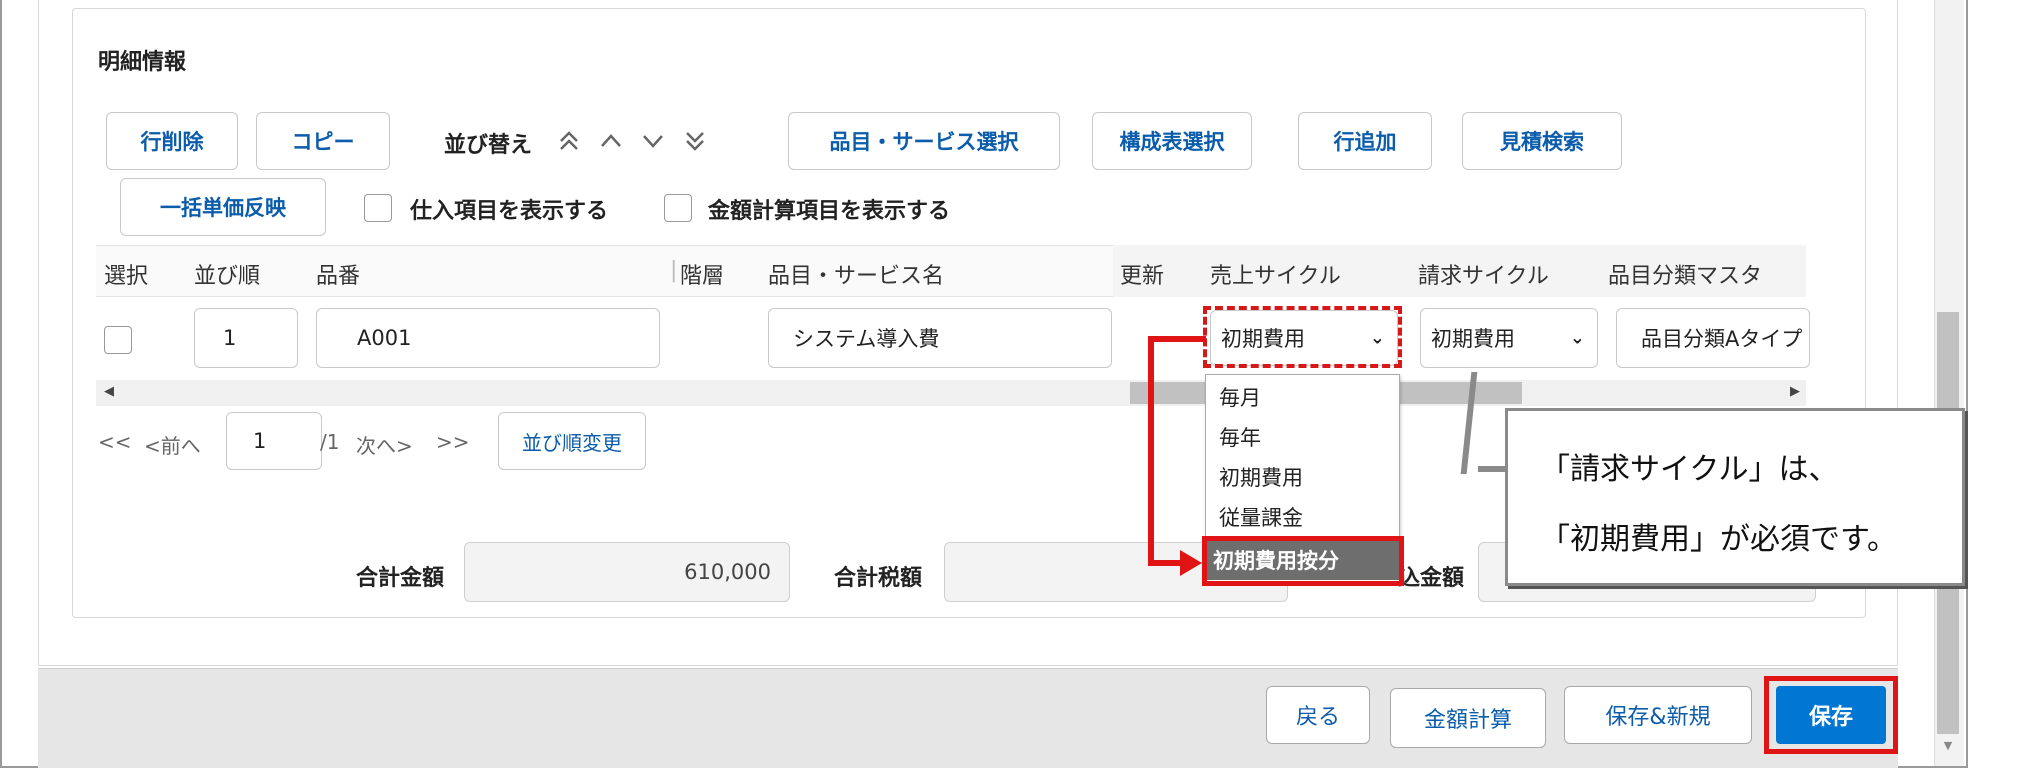 This screenshot has height=770, width=2027. I want to click on sales-cycle-highlight, so click(1302, 337).